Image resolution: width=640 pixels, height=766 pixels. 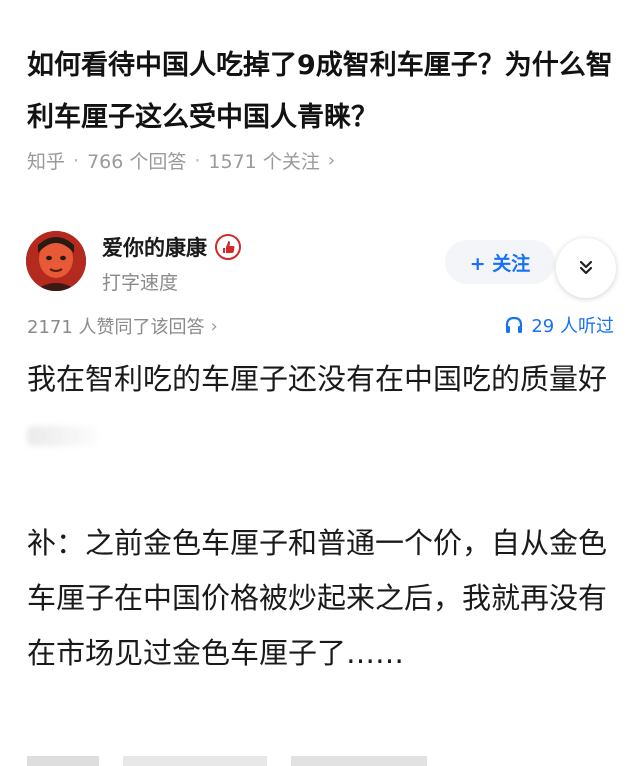 What do you see at coordinates (56, 261) in the screenshot?
I see `avatar` at bounding box center [56, 261].